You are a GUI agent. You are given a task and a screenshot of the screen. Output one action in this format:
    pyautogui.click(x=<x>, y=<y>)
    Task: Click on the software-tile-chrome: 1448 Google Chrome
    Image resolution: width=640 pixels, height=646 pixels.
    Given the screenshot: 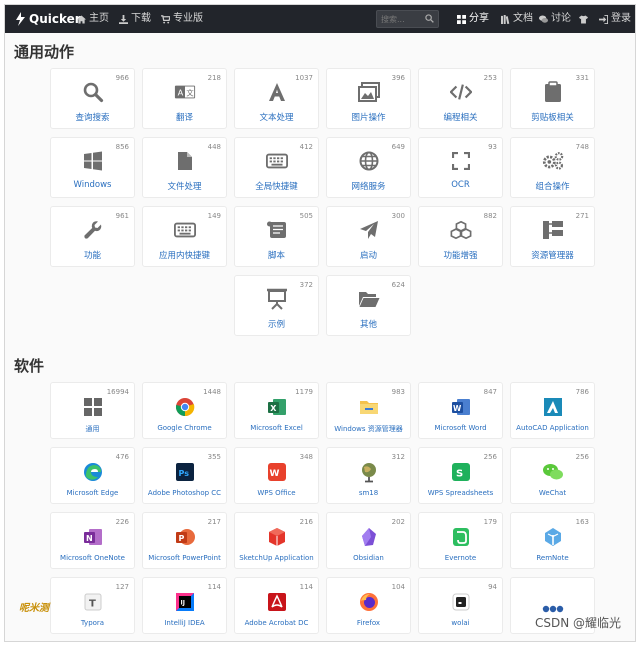 What is the action you would take?
    pyautogui.click(x=184, y=410)
    